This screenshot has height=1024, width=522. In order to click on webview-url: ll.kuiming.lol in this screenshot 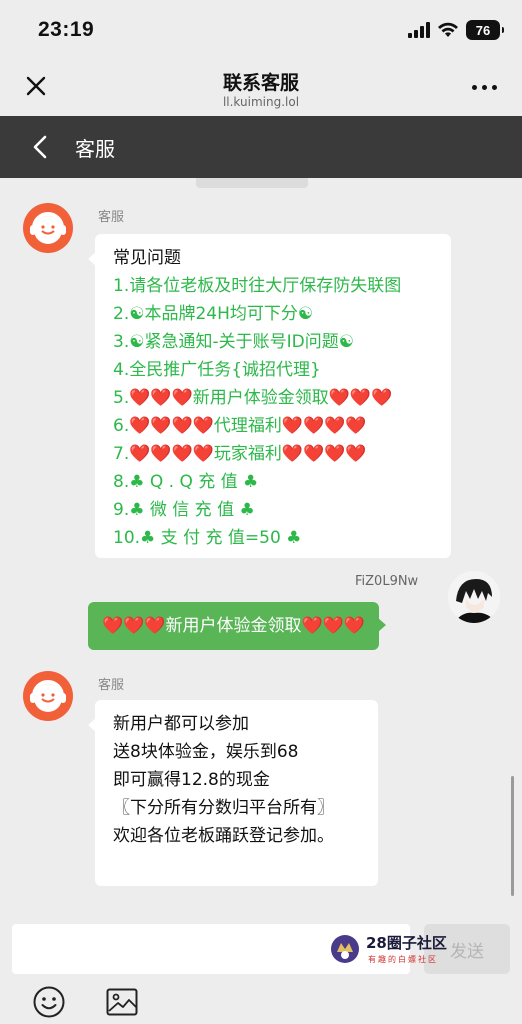, I will do `click(261, 102)`.